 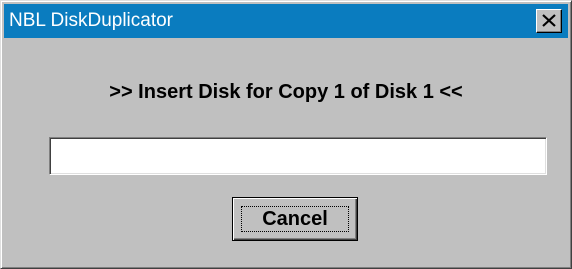 I want to click on close-button, so click(x=549, y=21).